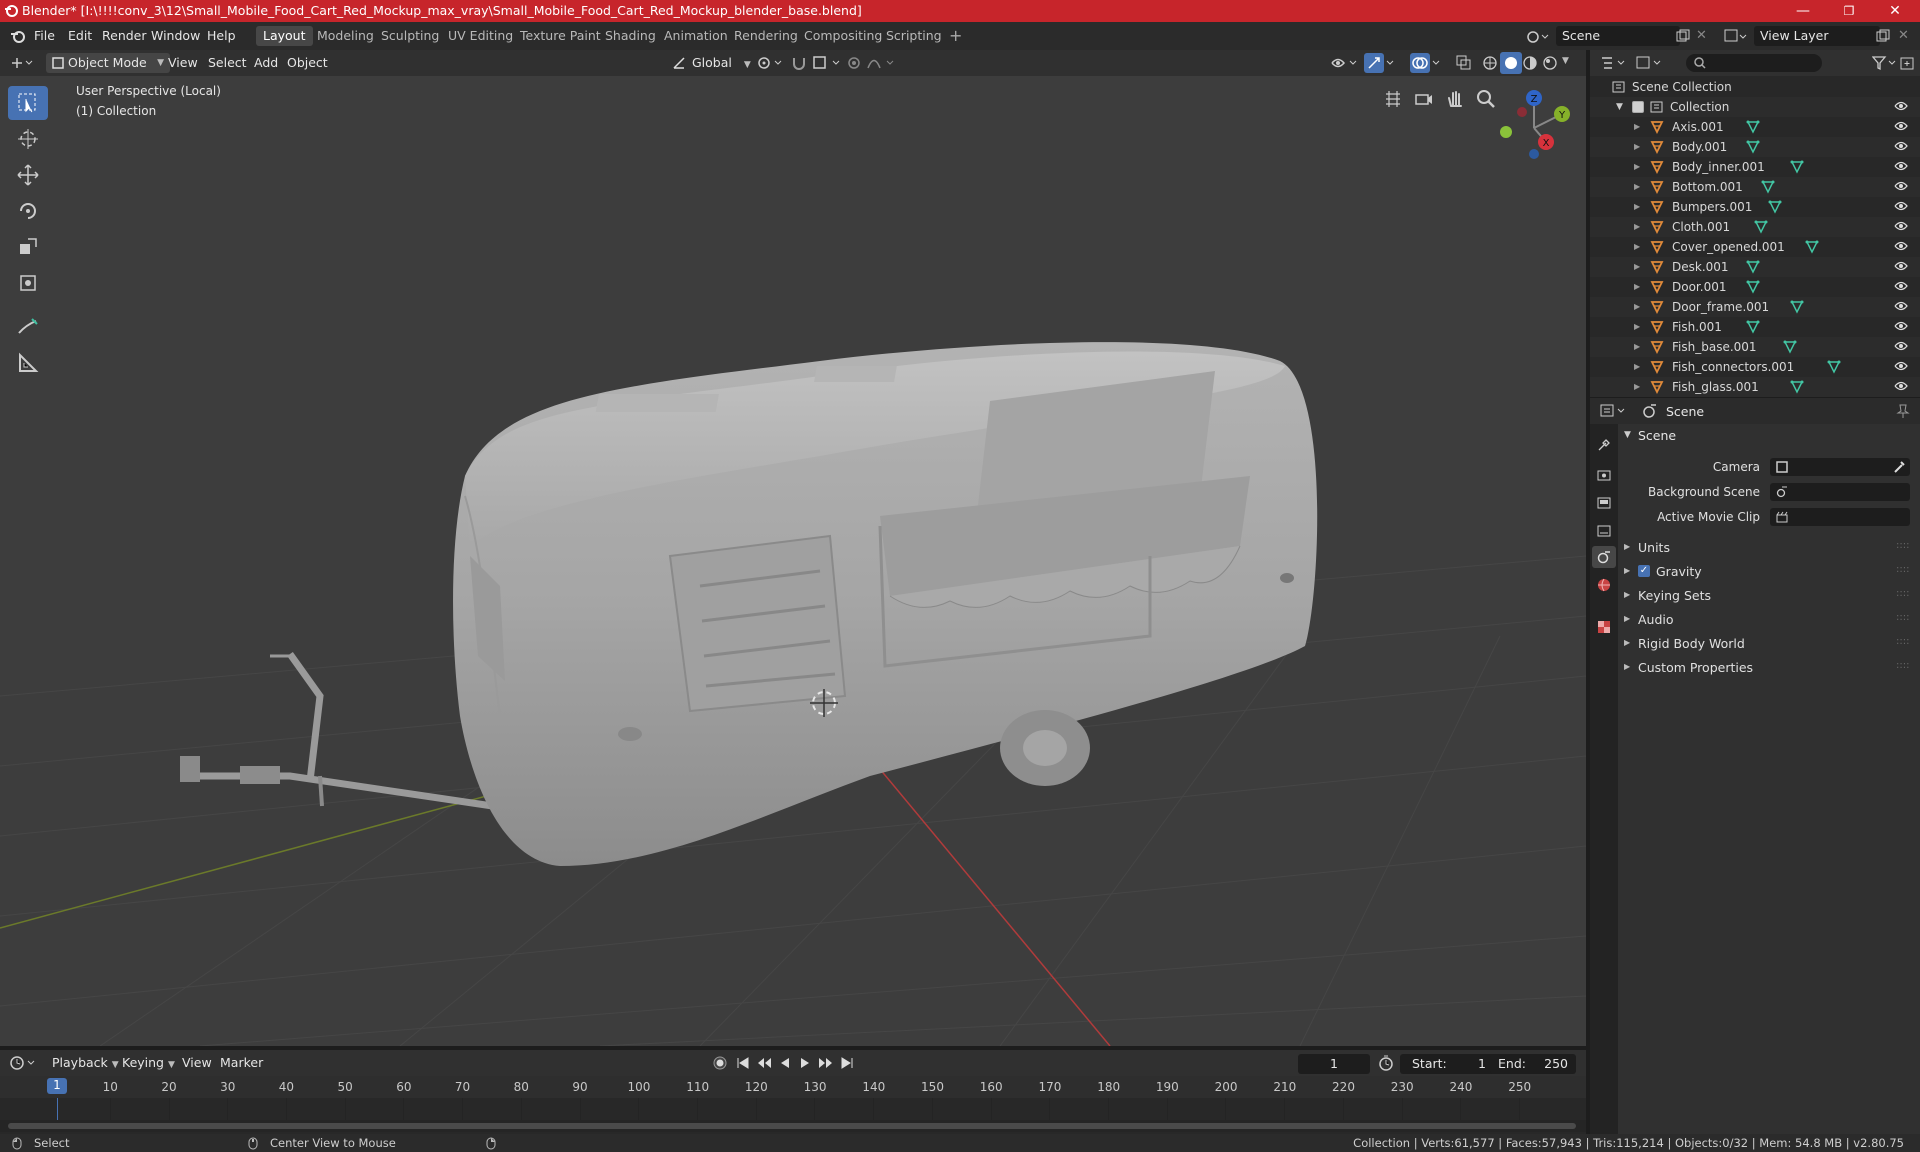  Describe the element at coordinates (80, 35) in the screenshot. I see `menu-edit: Edit` at that location.